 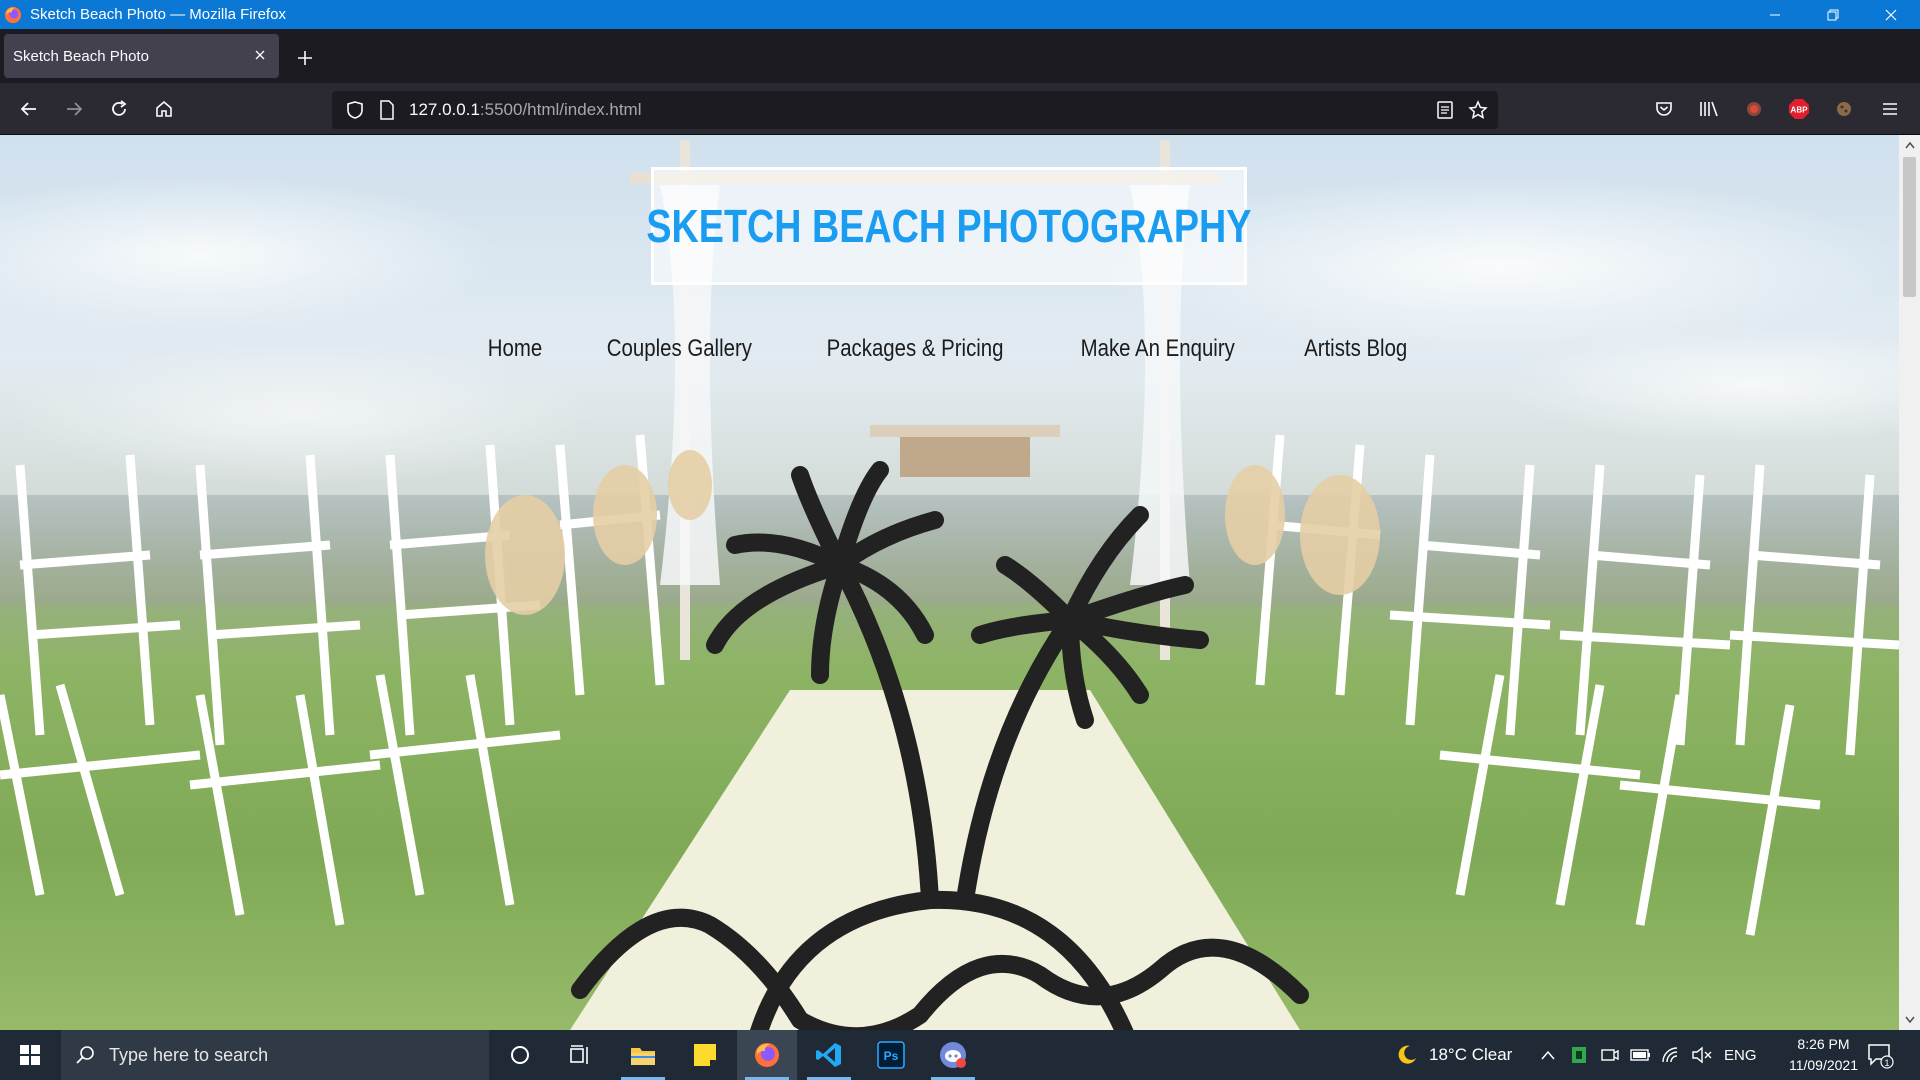 I want to click on weather-widget: 18°C Clear, so click(x=1453, y=1055).